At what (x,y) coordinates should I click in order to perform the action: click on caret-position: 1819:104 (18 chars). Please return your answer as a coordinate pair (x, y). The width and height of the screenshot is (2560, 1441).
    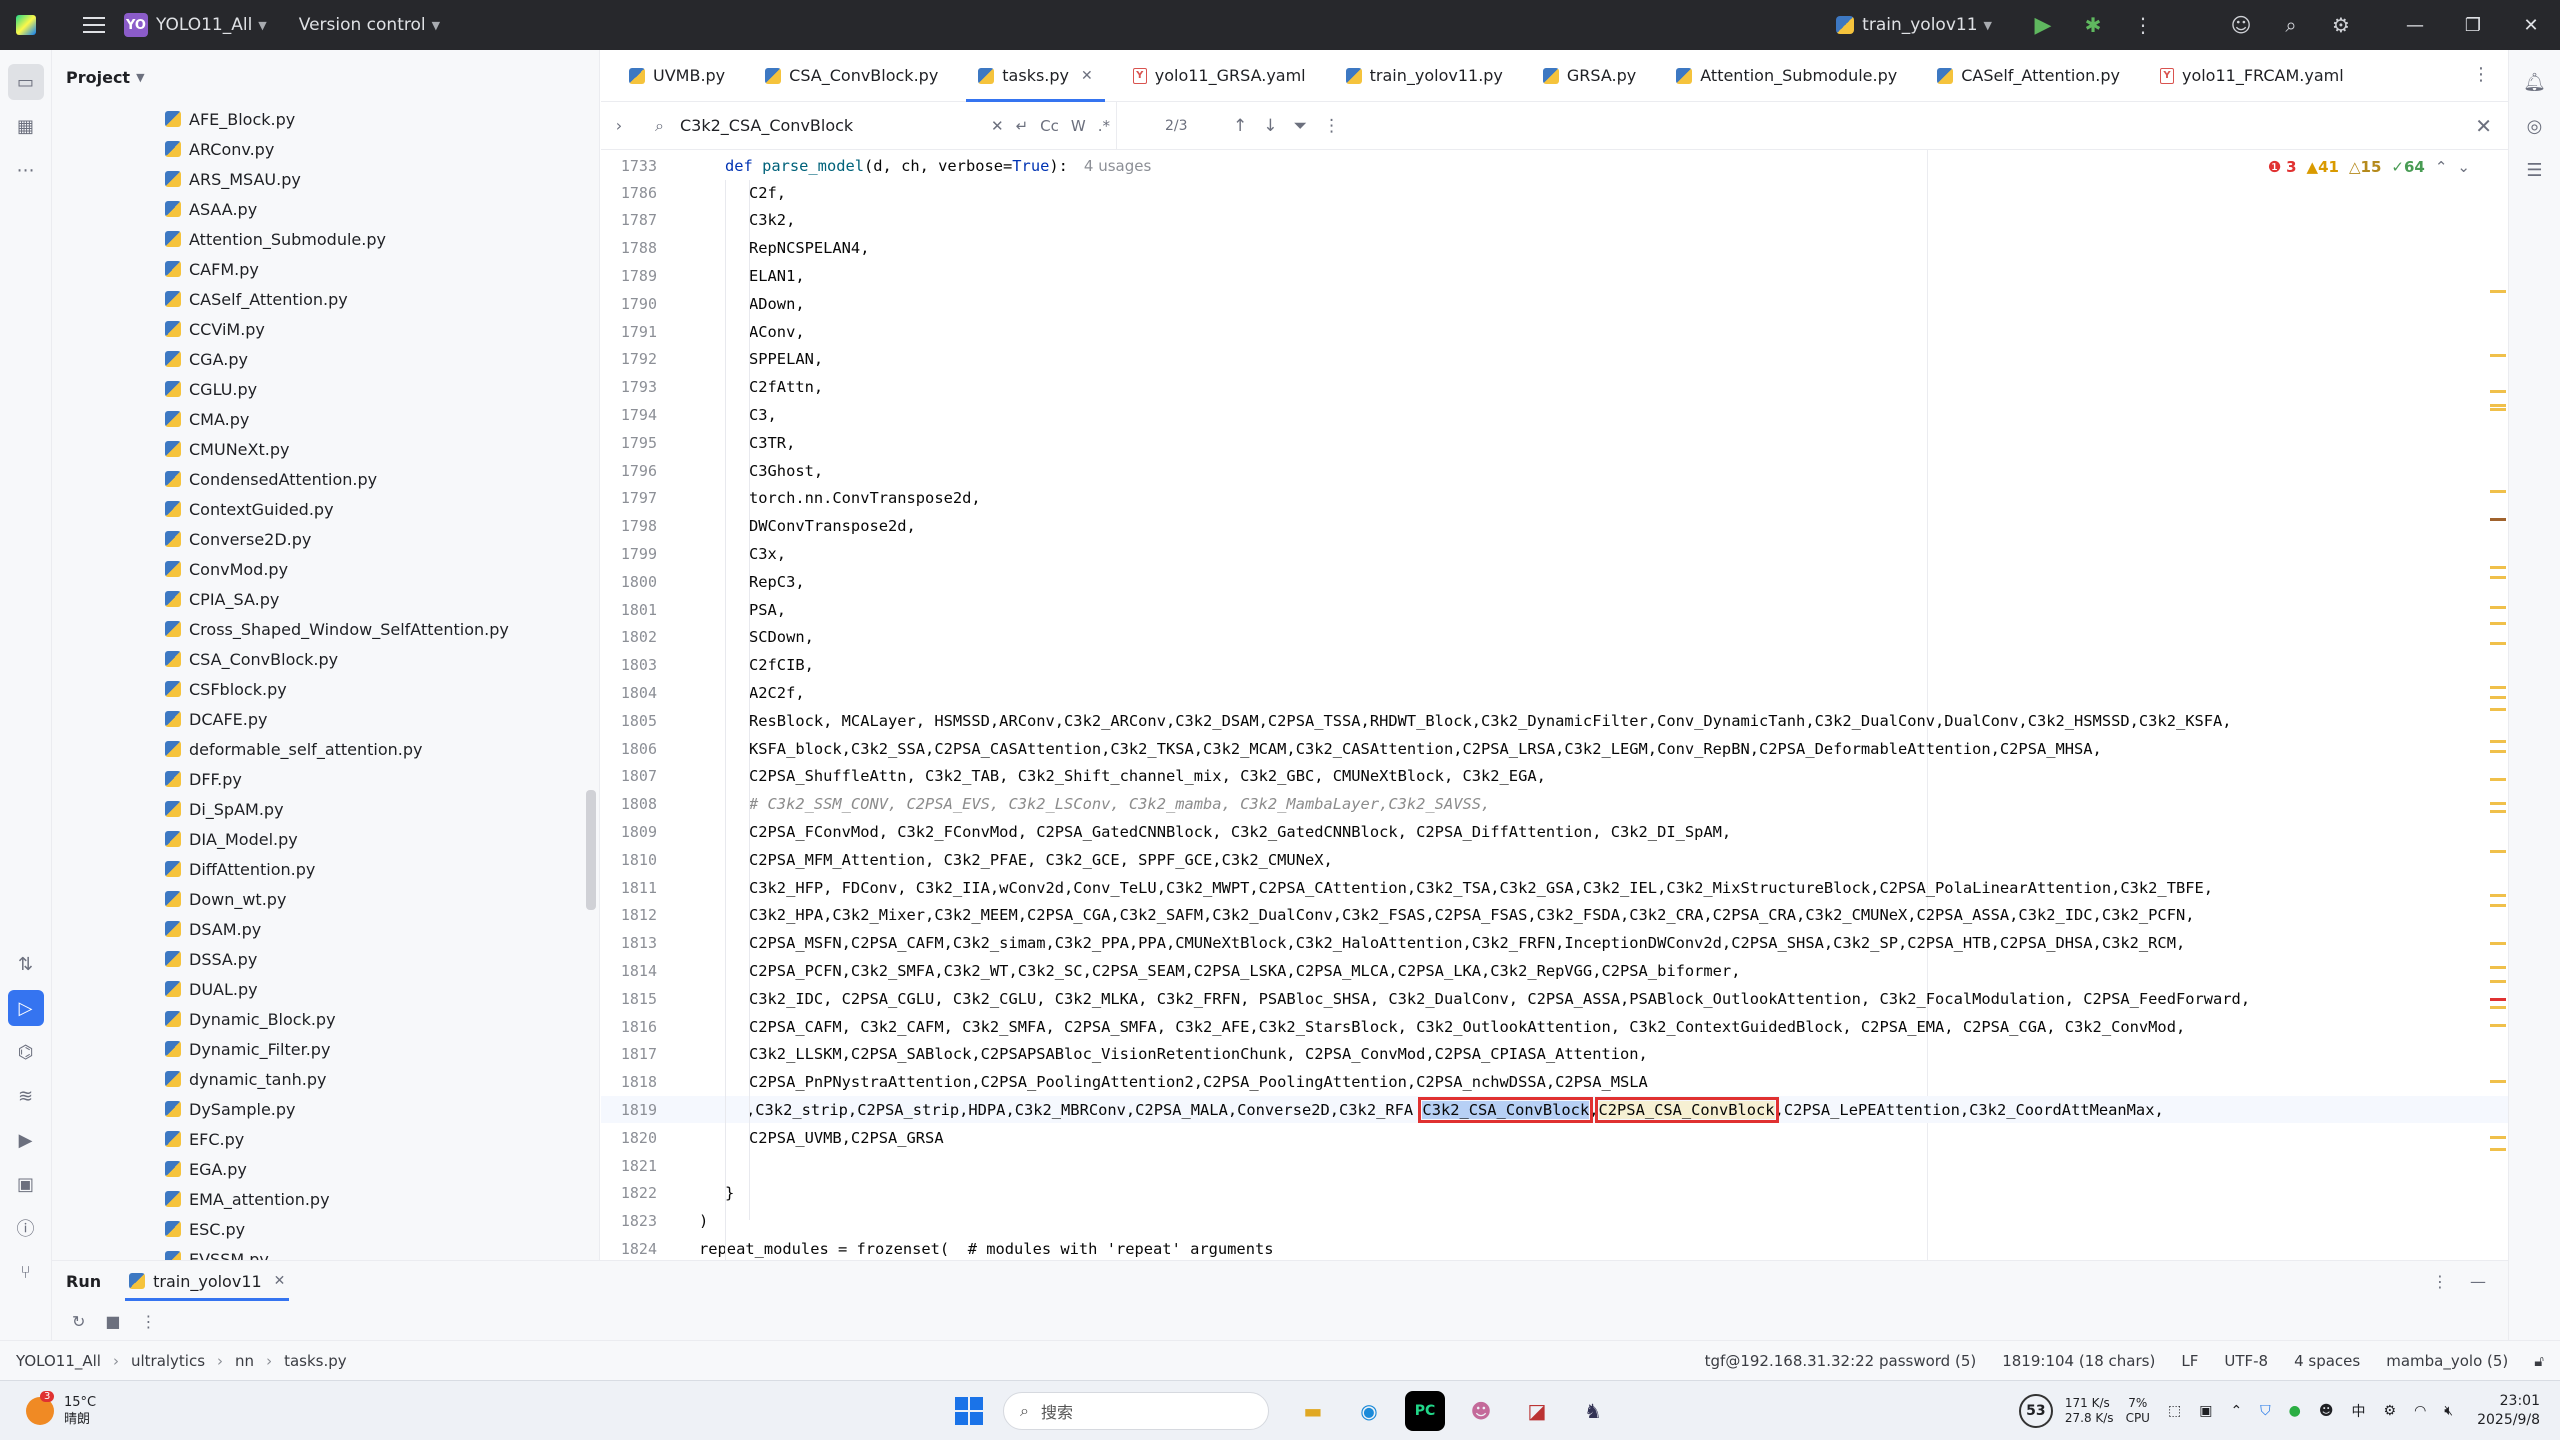
    Looking at the image, I should click on (2078, 1361).